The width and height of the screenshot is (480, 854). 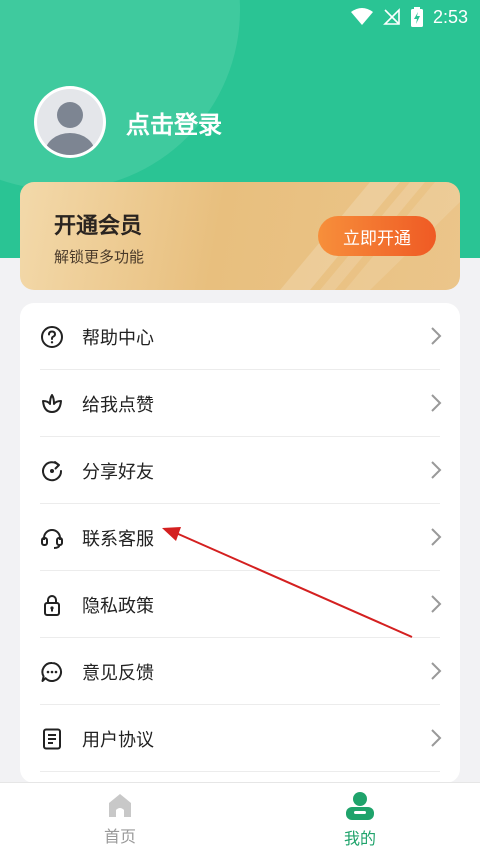 What do you see at coordinates (240, 671) in the screenshot?
I see `menu-item-feedback: 意见反馈` at bounding box center [240, 671].